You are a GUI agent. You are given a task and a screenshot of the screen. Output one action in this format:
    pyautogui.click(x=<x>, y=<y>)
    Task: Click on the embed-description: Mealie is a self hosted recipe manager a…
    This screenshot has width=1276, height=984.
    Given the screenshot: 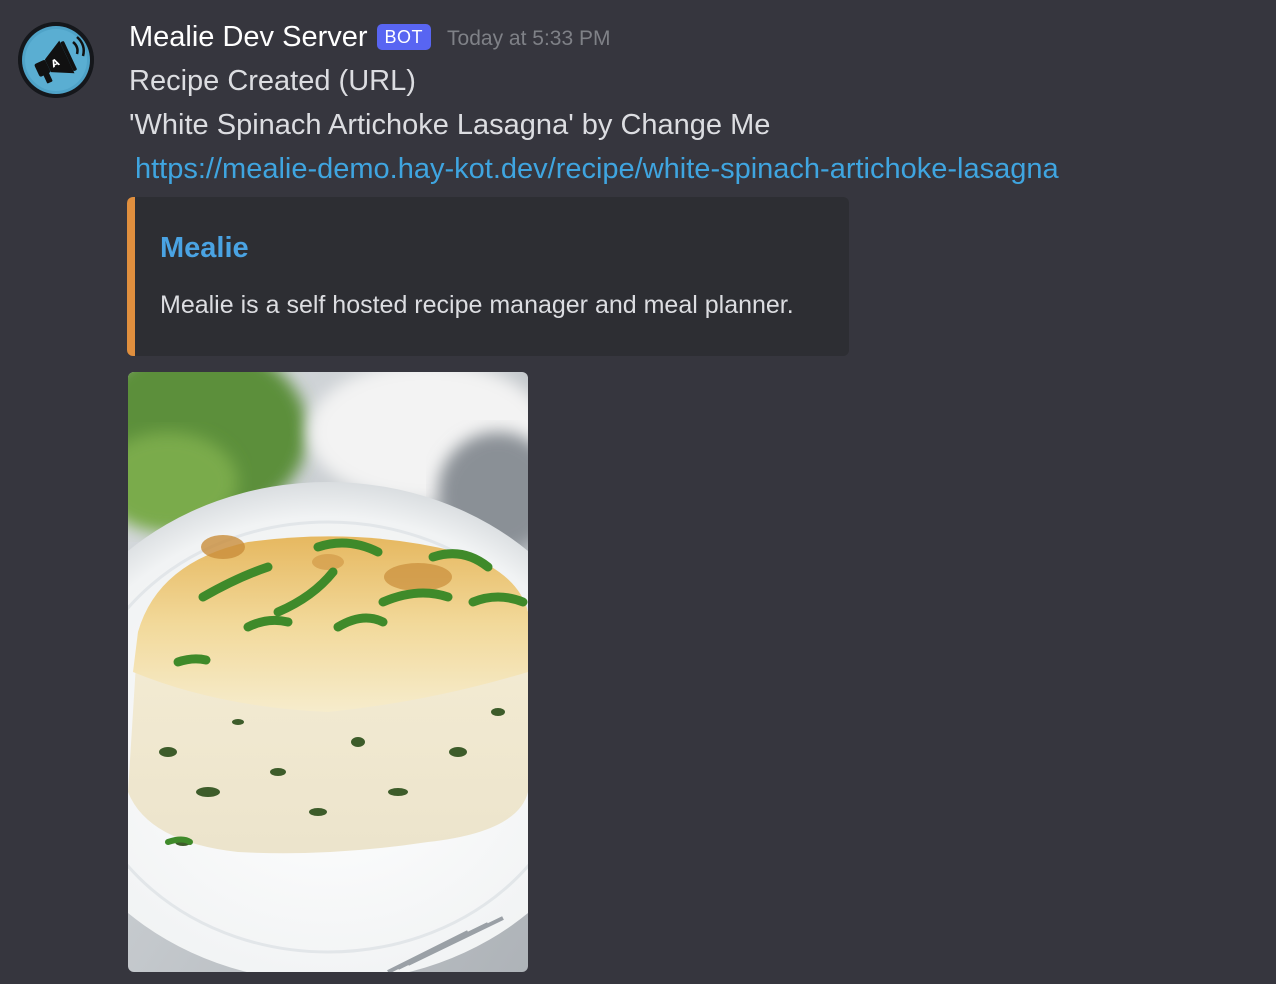 What is the action you would take?
    pyautogui.click(x=477, y=305)
    